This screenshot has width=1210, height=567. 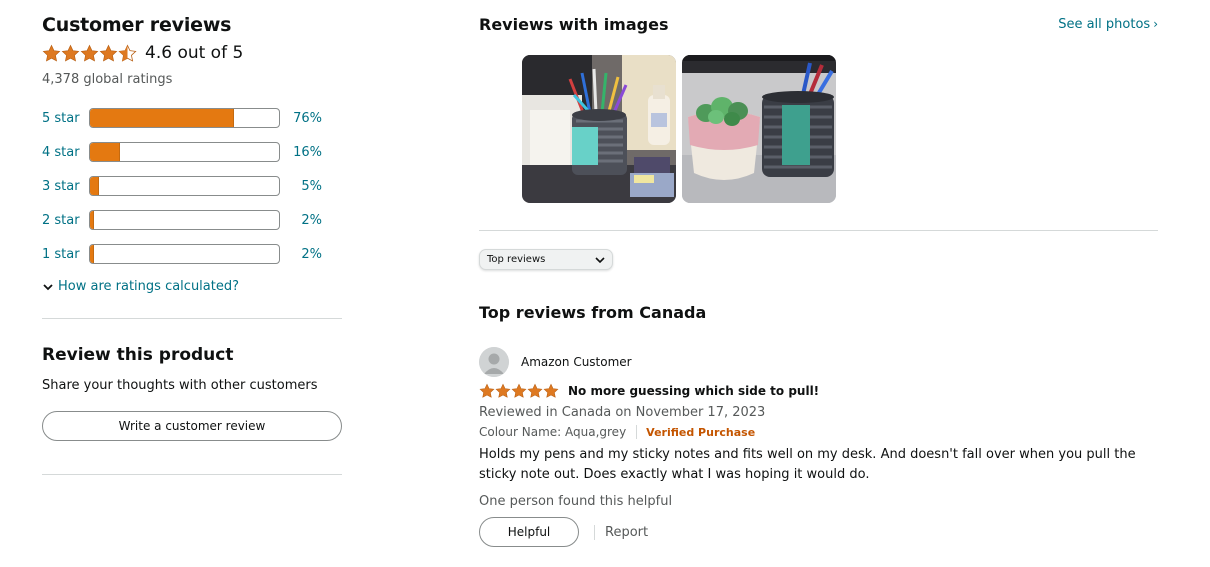 I want to click on pen-holder-desk-photo, so click(x=599, y=129).